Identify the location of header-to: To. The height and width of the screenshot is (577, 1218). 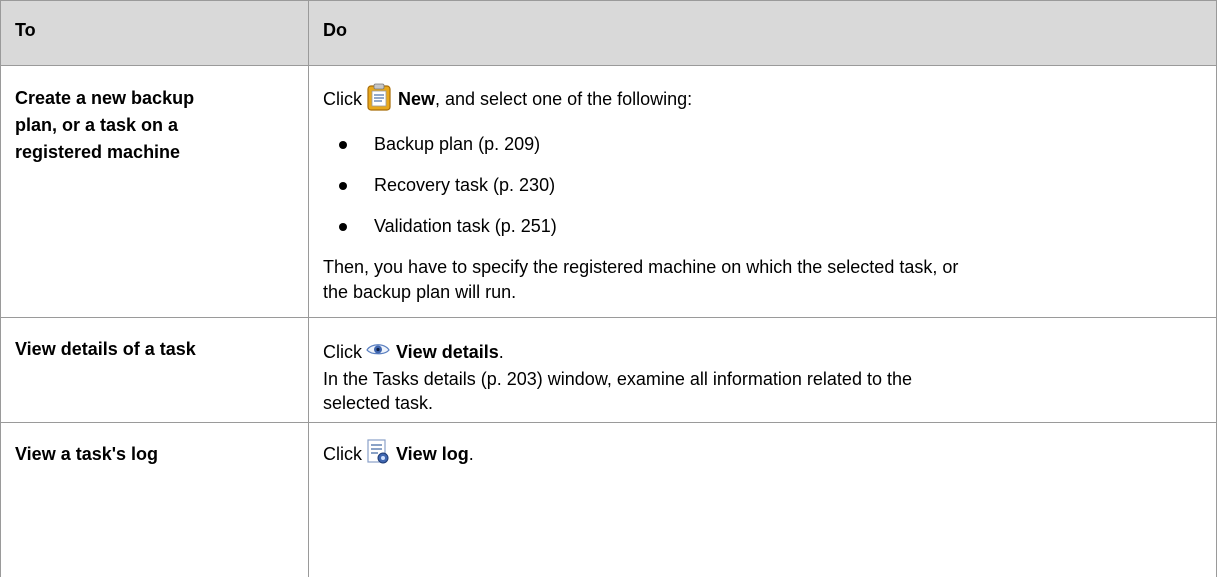
(155, 33).